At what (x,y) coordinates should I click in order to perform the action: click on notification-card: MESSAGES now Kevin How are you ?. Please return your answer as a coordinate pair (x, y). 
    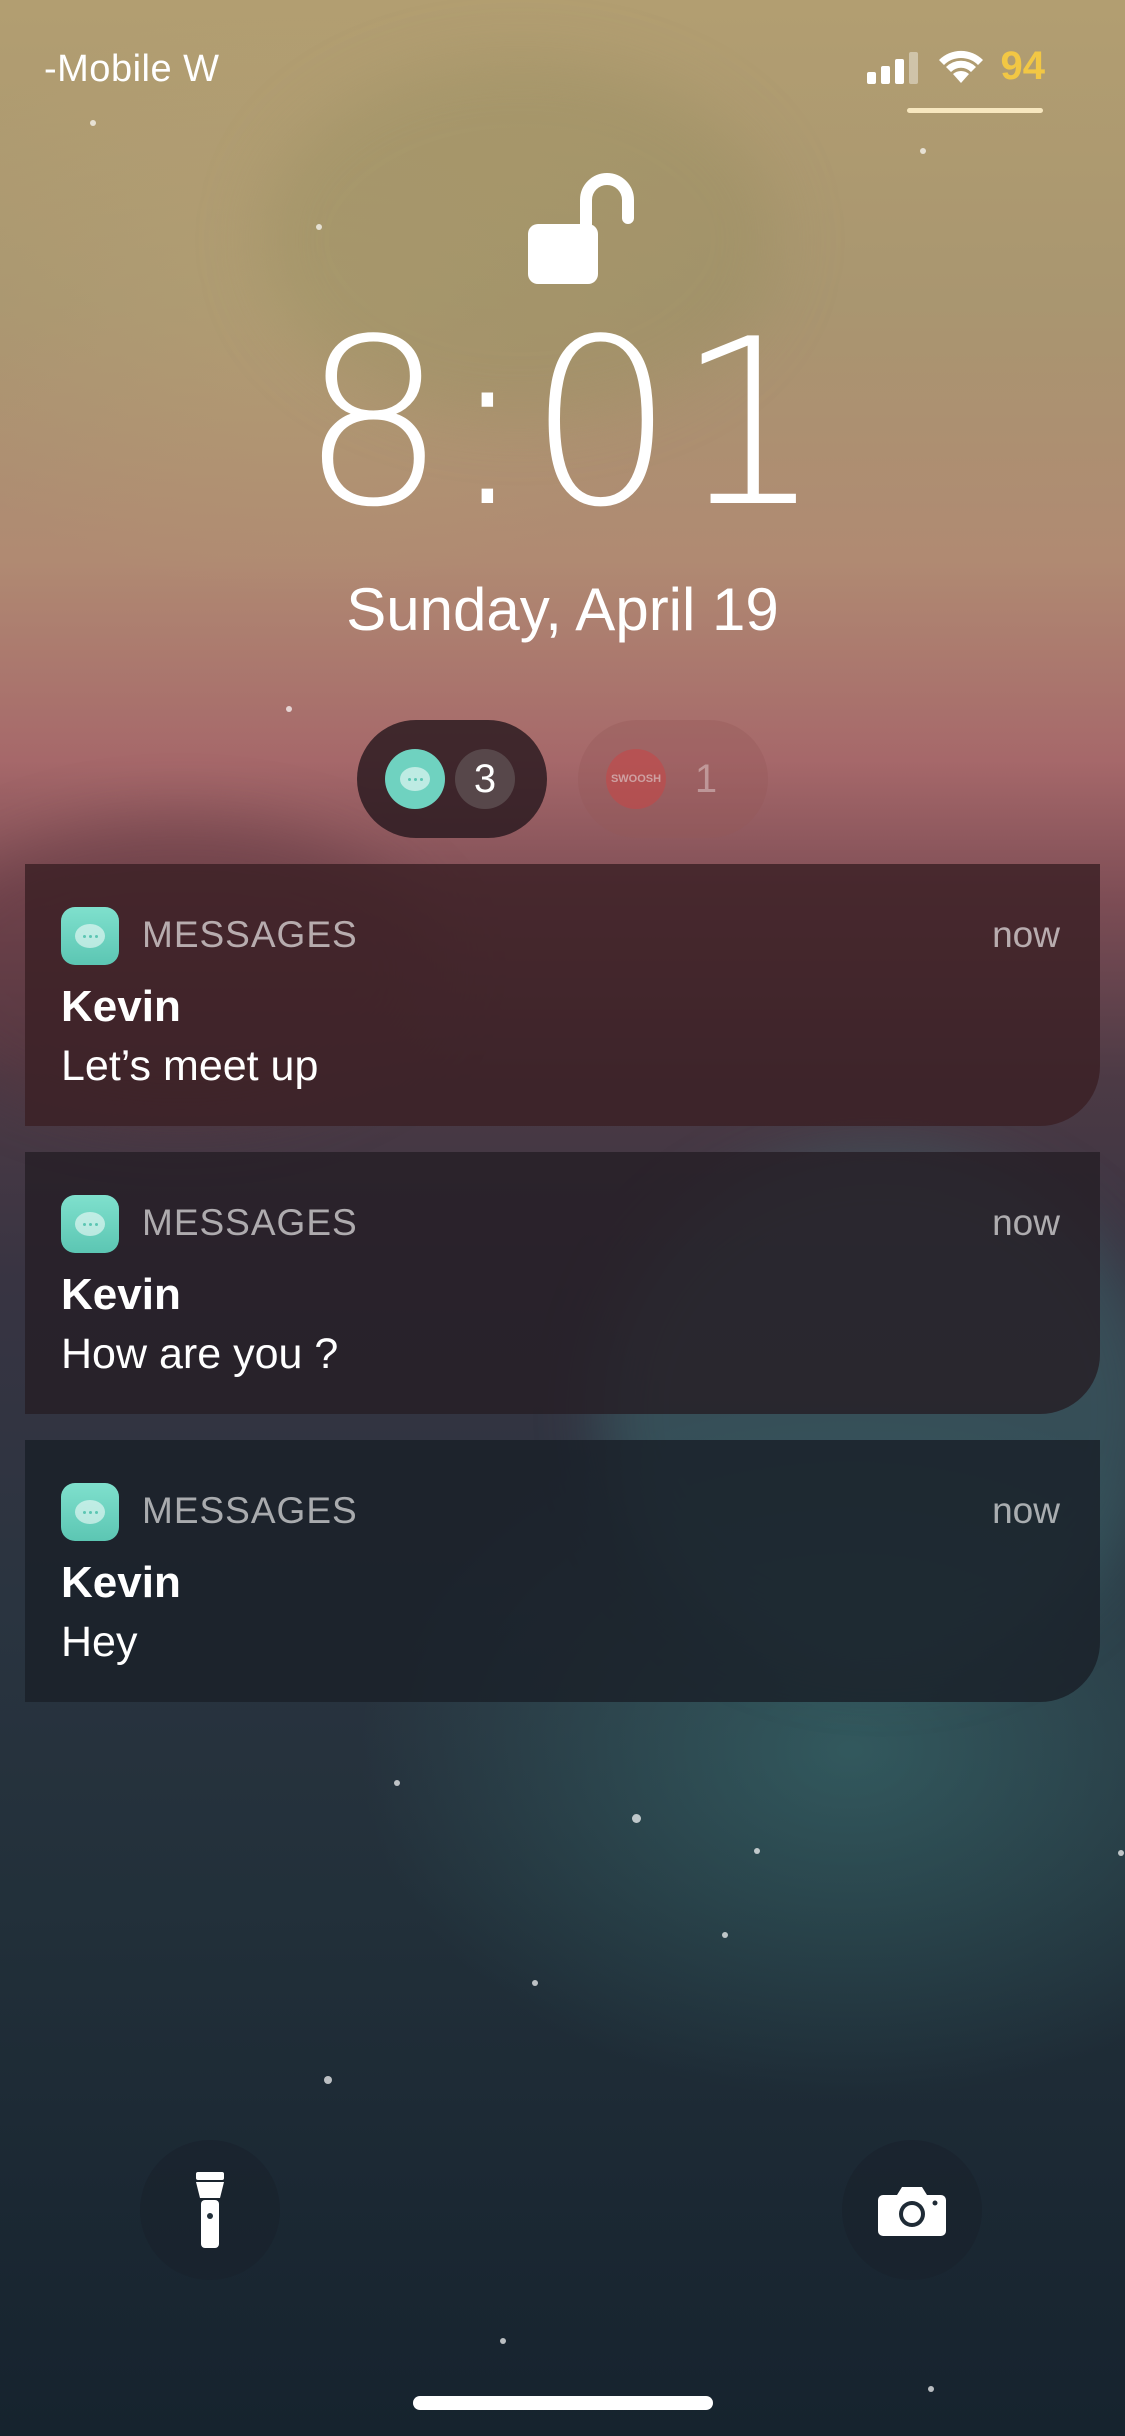
    Looking at the image, I should click on (562, 1283).